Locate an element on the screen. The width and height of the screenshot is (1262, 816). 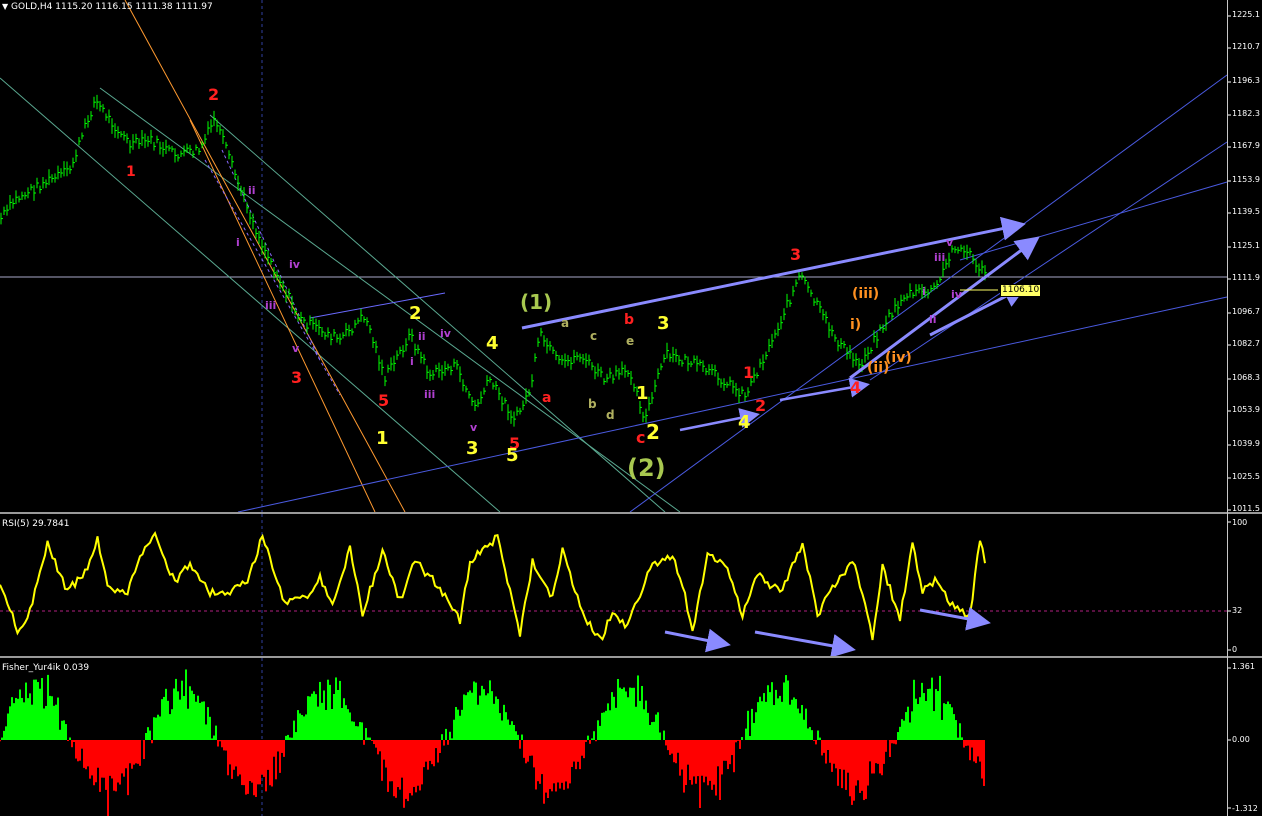
triangle-down-icon: ▼ is located at coordinates (5, 6).